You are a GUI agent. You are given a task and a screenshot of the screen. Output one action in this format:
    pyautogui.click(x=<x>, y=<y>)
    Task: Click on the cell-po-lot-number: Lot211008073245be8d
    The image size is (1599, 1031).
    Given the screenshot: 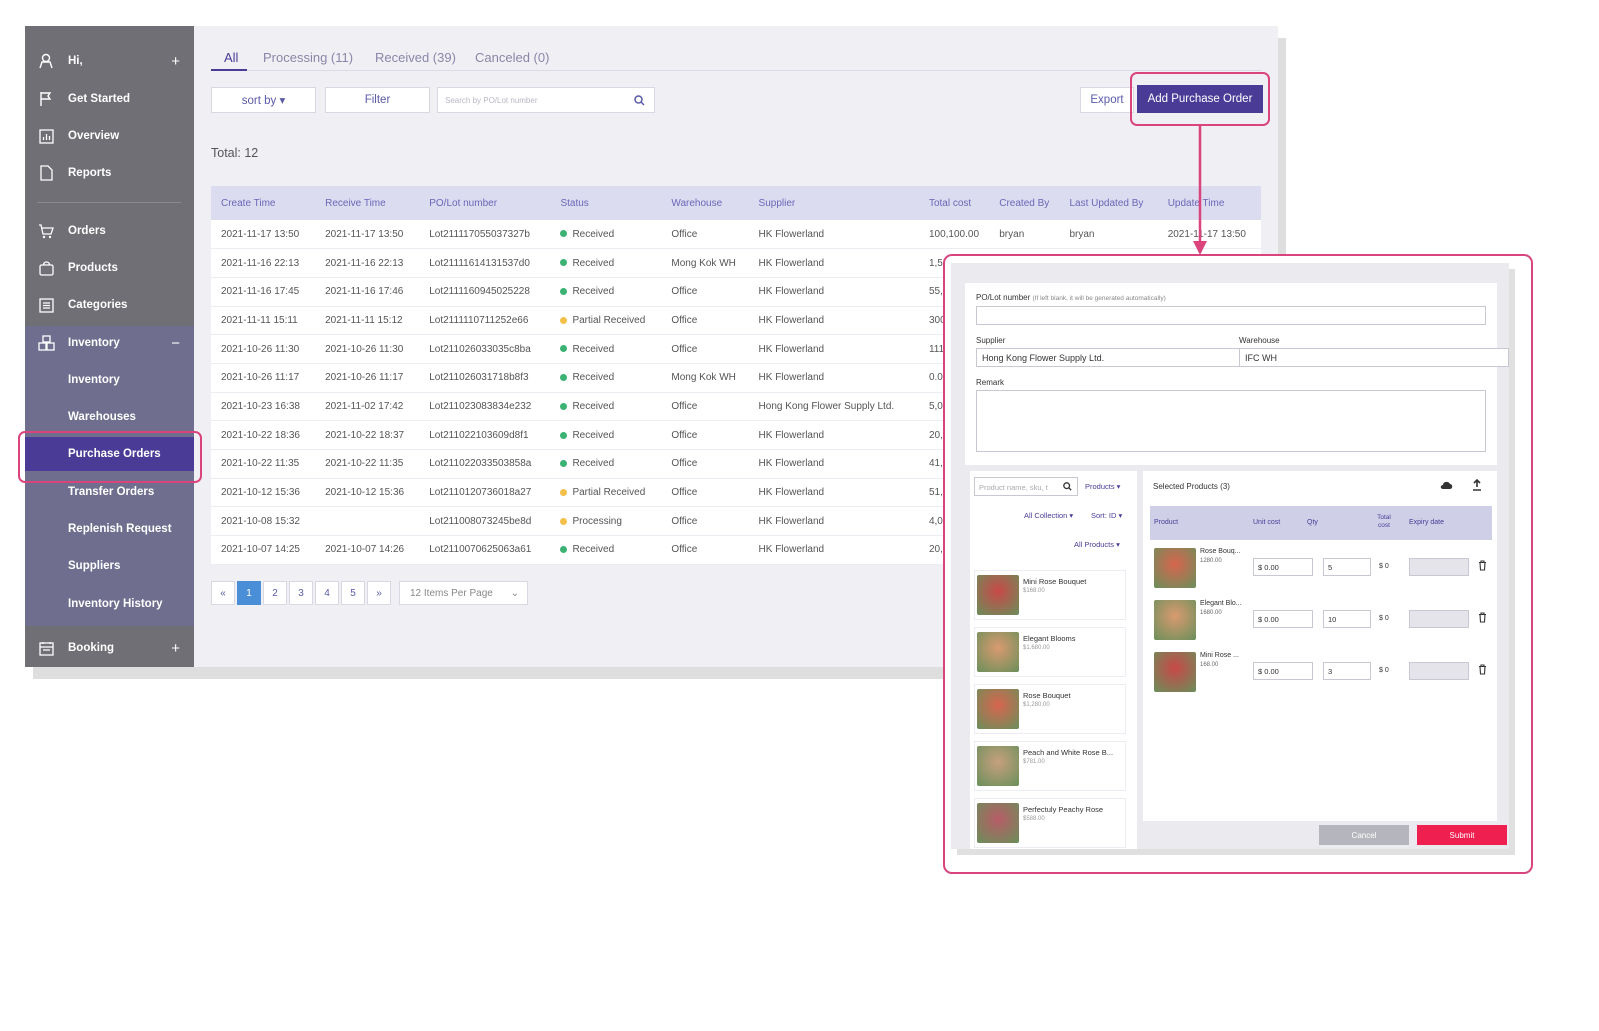 What is the action you would take?
    pyautogui.click(x=485, y=521)
    